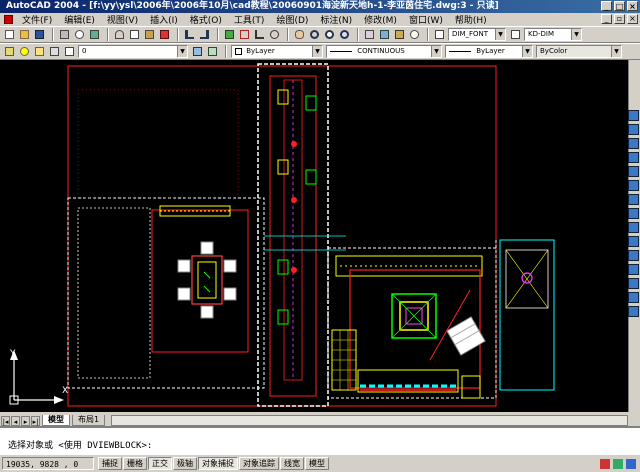  What do you see at coordinates (489, 51) in the screenshot?
I see `lineweight-select: ByLayer ▼` at bounding box center [489, 51].